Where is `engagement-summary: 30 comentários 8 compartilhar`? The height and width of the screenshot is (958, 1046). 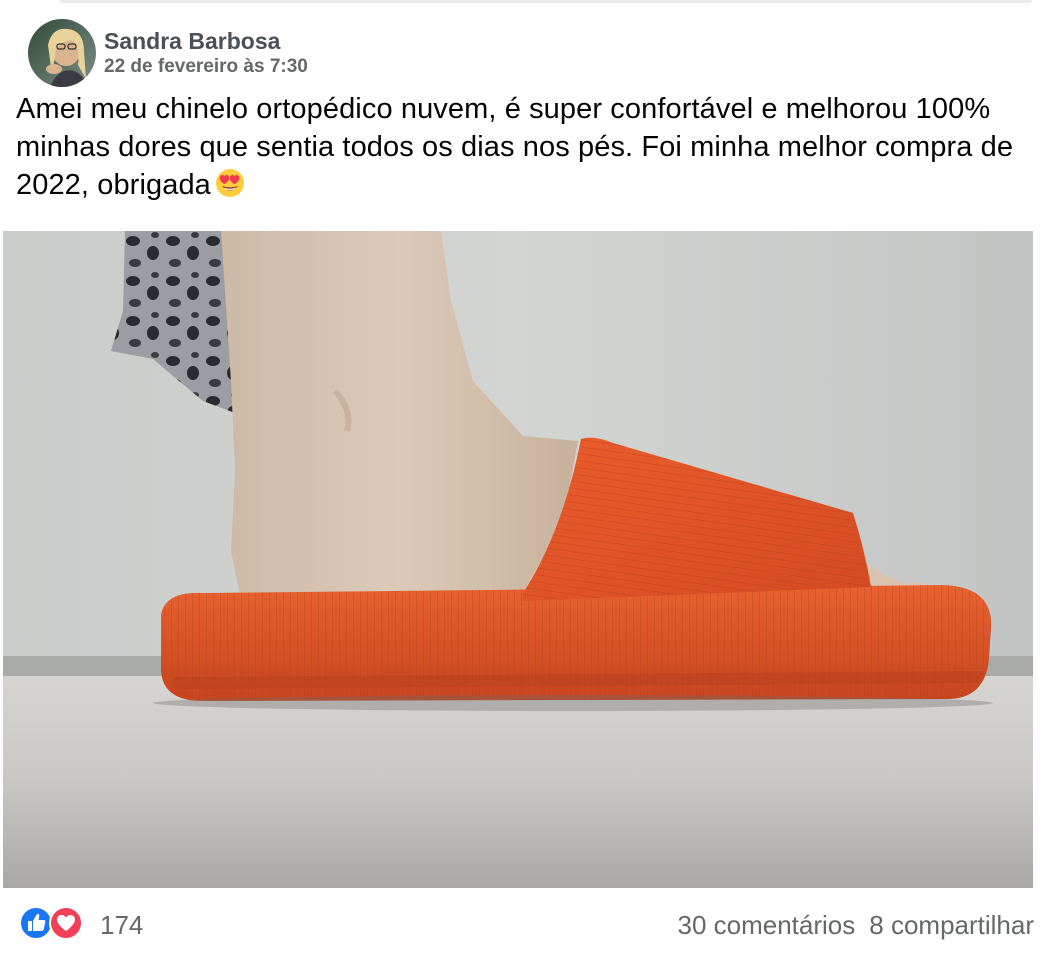
engagement-summary: 30 comentários 8 compartilhar is located at coordinates (856, 925).